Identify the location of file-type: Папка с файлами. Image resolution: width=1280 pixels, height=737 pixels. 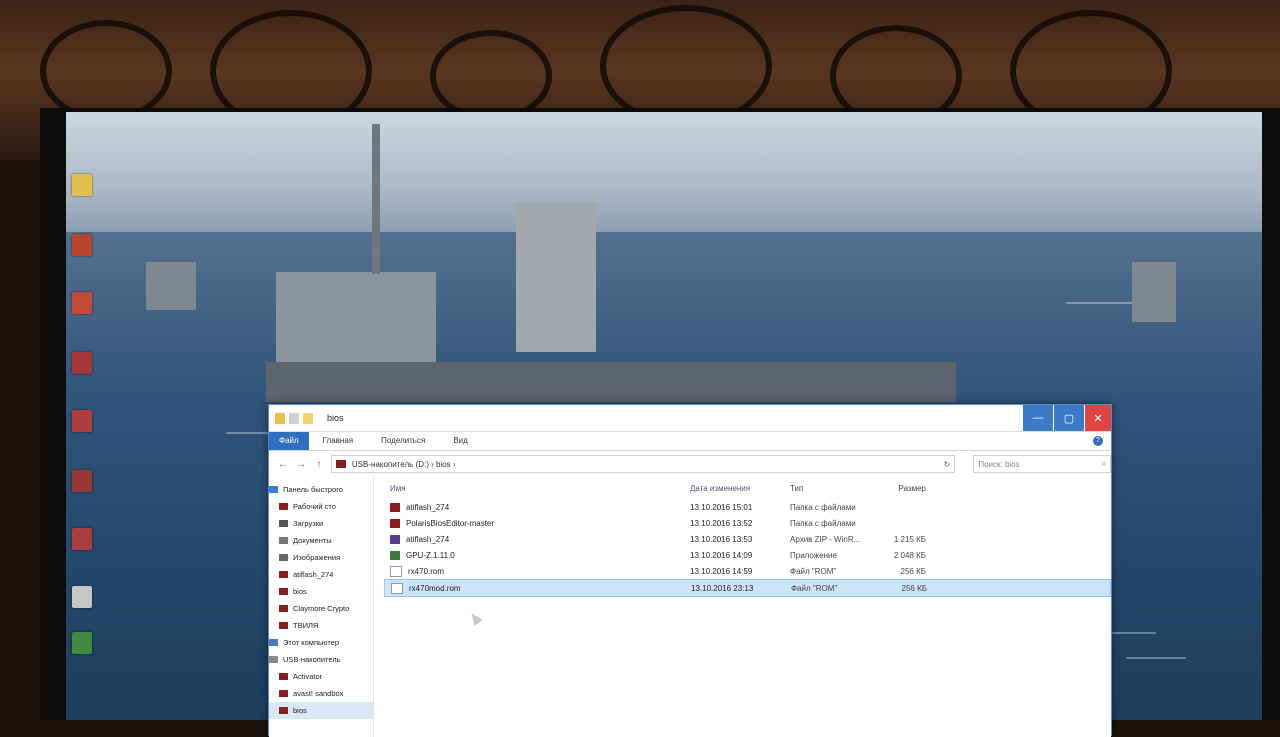
(823, 523).